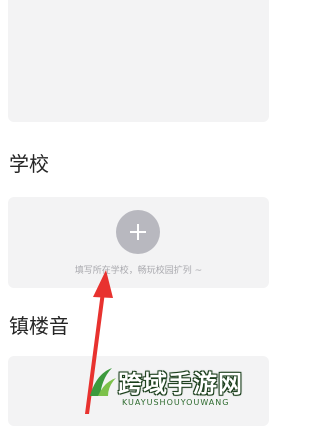 The height and width of the screenshot is (426, 320). What do you see at coordinates (138, 232) in the screenshot?
I see `add-school-button` at bounding box center [138, 232].